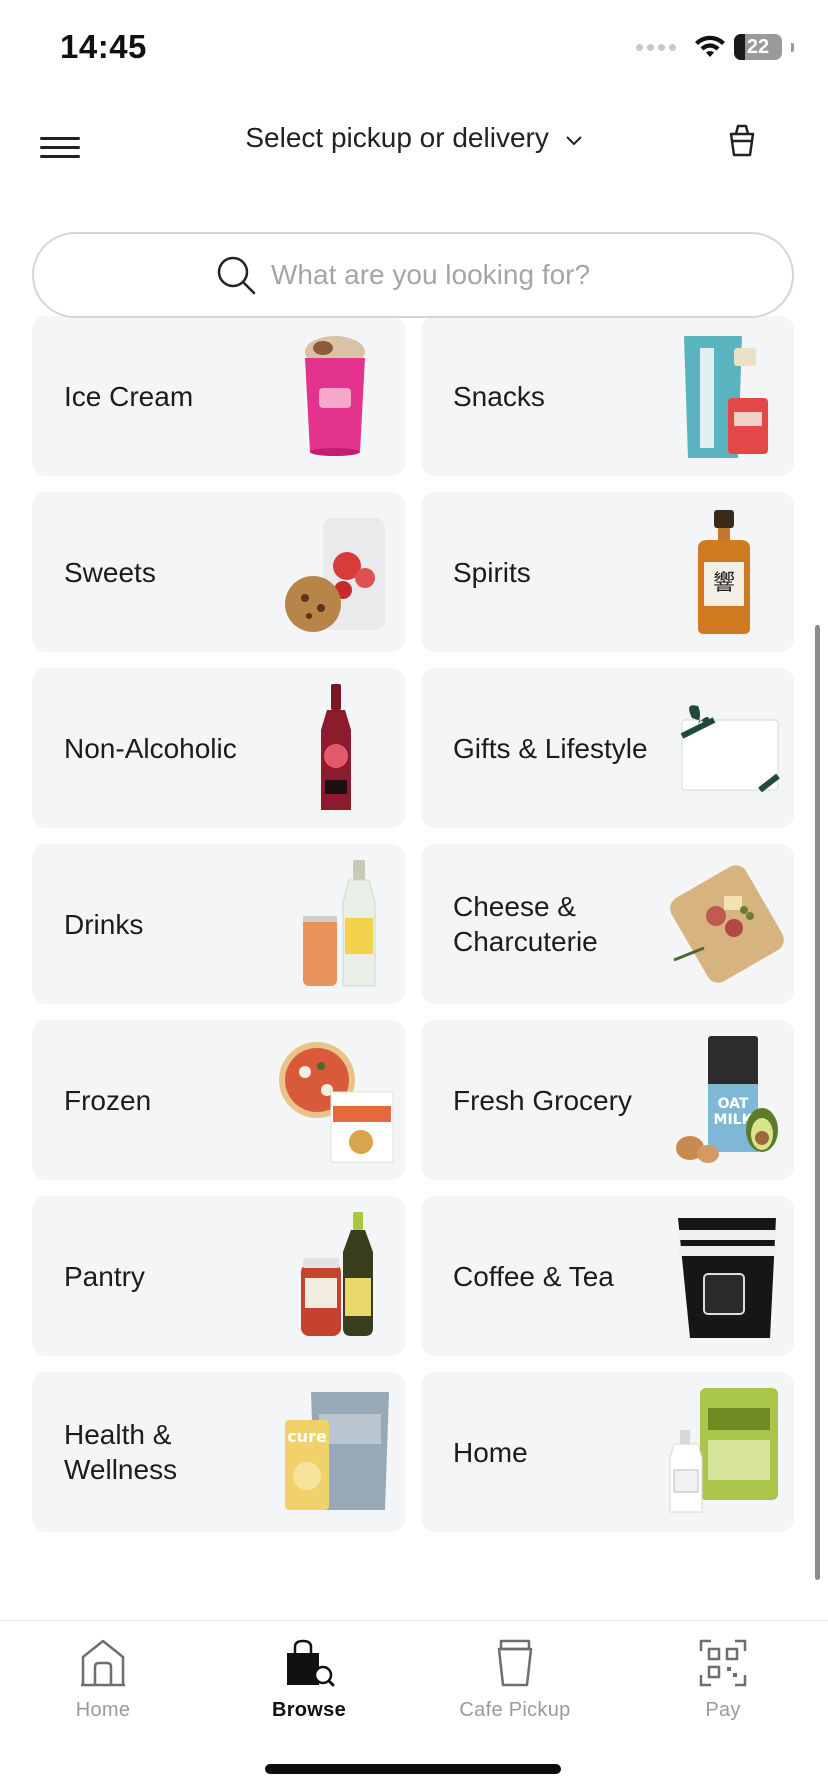 This screenshot has width=828, height=1792. I want to click on cookie-candy-image, so click(335, 575).